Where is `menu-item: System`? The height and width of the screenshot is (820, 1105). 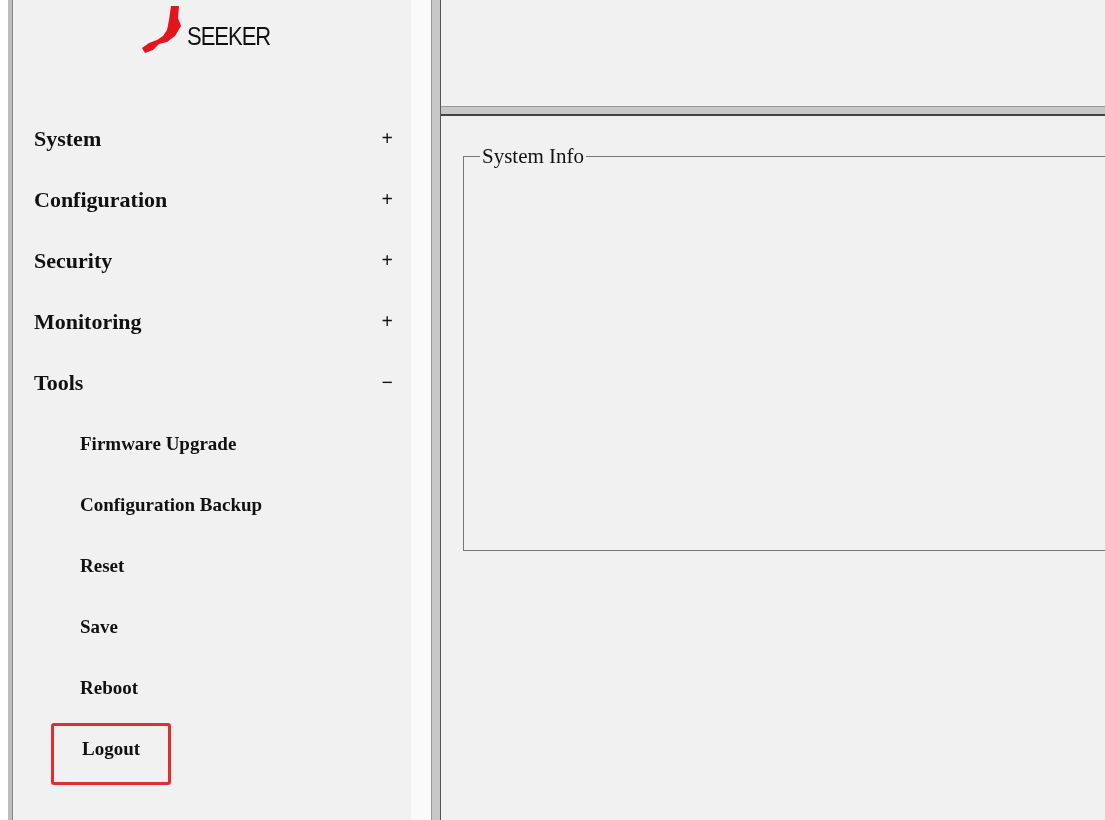 menu-item: System is located at coordinates (68, 138).